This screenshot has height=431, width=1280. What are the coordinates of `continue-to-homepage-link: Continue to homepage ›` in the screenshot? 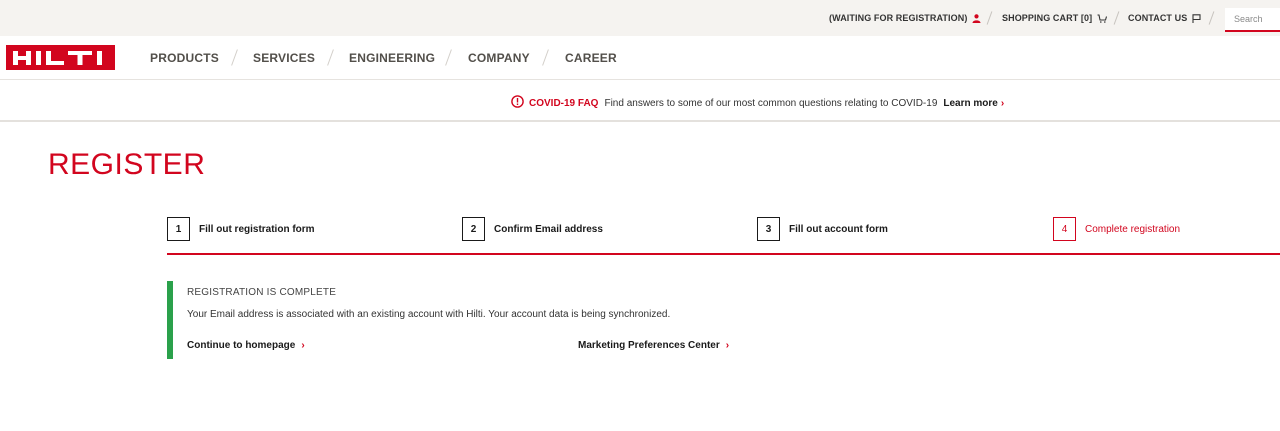 It's located at (246, 345).